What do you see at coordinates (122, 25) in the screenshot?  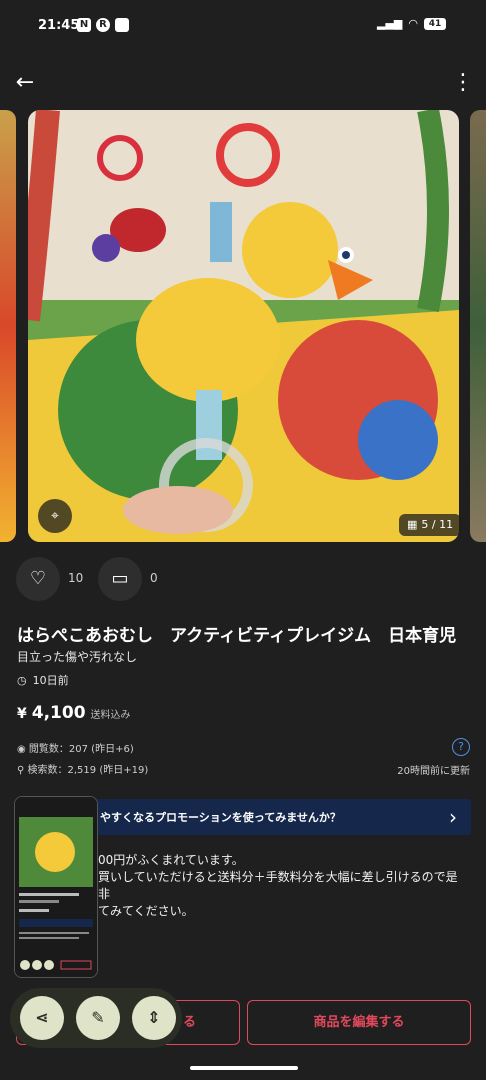 I see `notification-square-icon` at bounding box center [122, 25].